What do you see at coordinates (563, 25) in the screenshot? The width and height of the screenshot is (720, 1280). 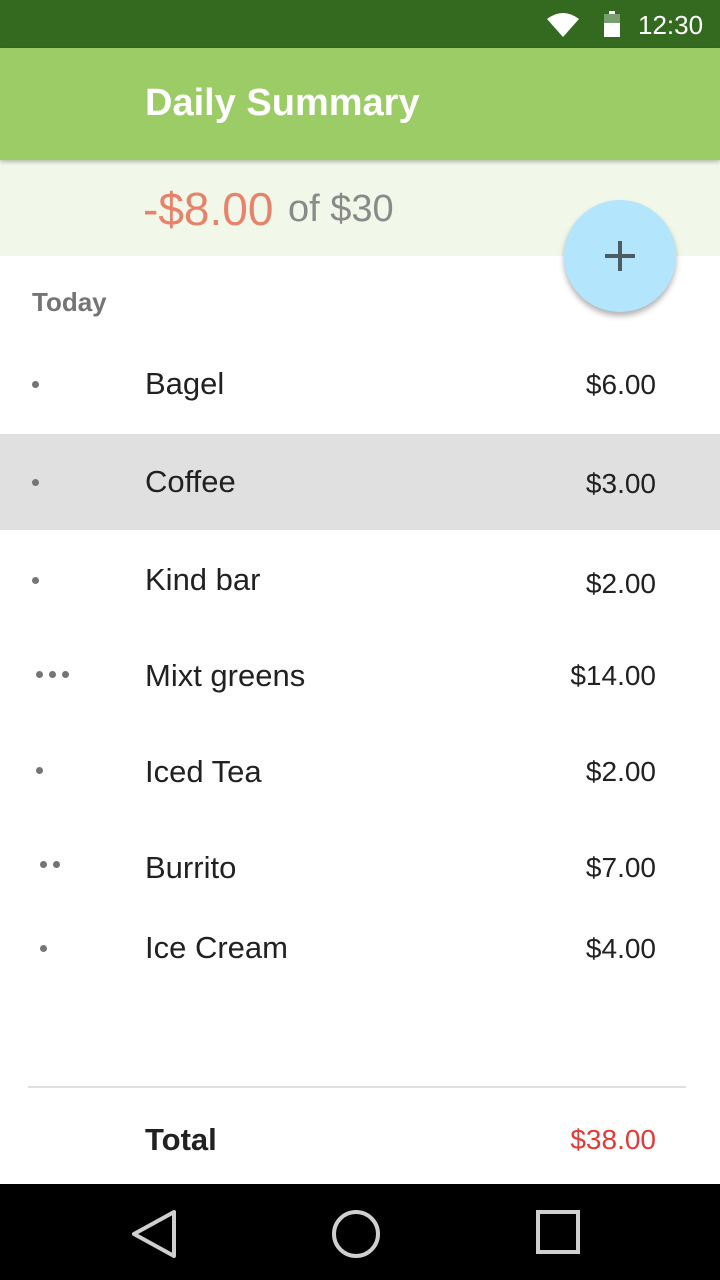 I see `wifi-icon` at bounding box center [563, 25].